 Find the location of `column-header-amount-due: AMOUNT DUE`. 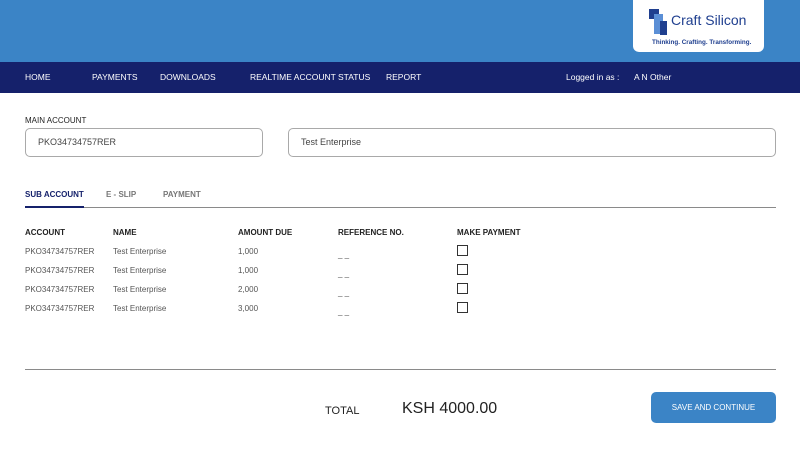

column-header-amount-due: AMOUNT DUE is located at coordinates (265, 232).